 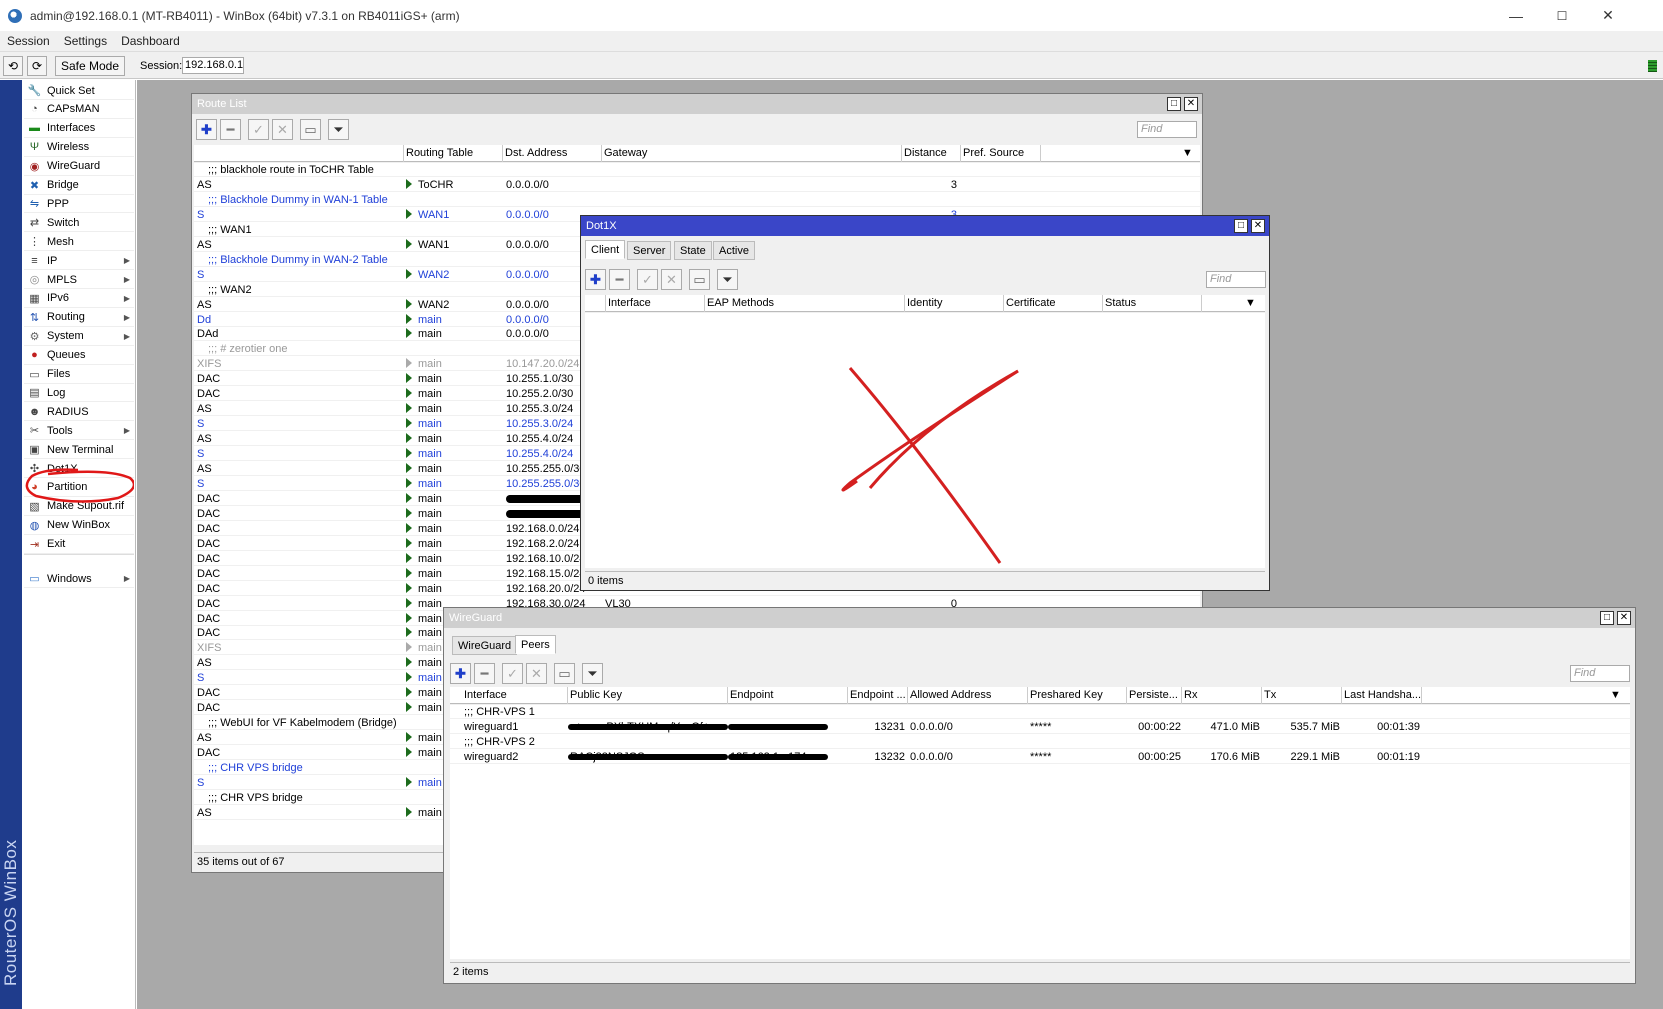 What do you see at coordinates (552, 153) in the screenshot?
I see `col-dst-address: Dst. Address` at bounding box center [552, 153].